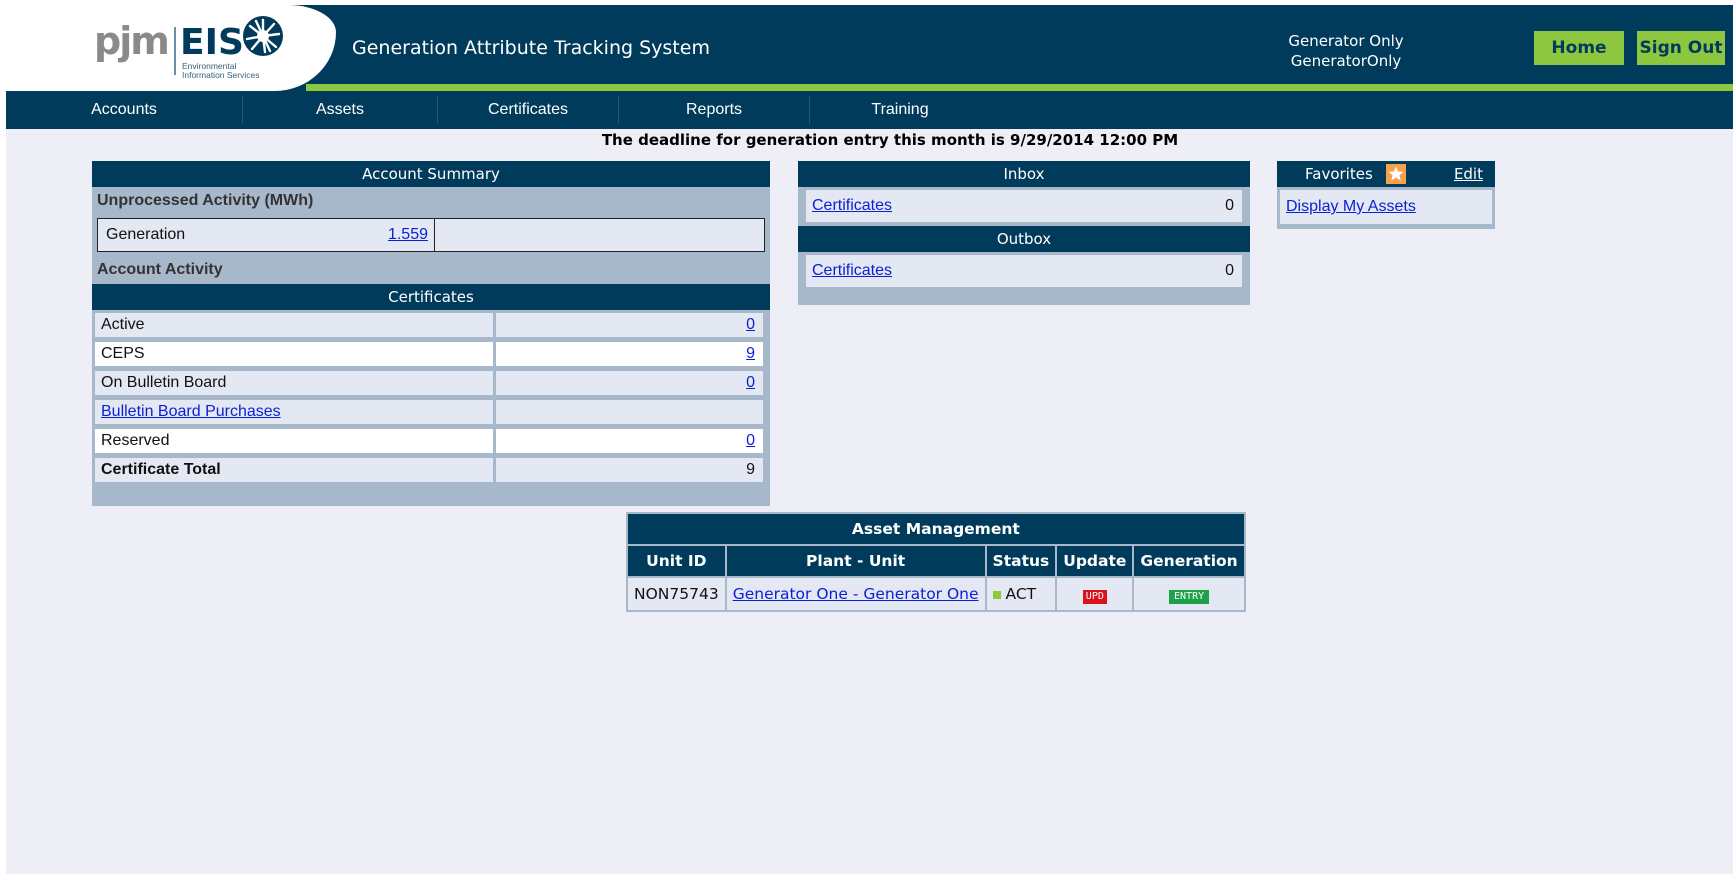 Image resolution: width=1733 pixels, height=874 pixels. I want to click on outbox-count: 0, so click(1229, 270).